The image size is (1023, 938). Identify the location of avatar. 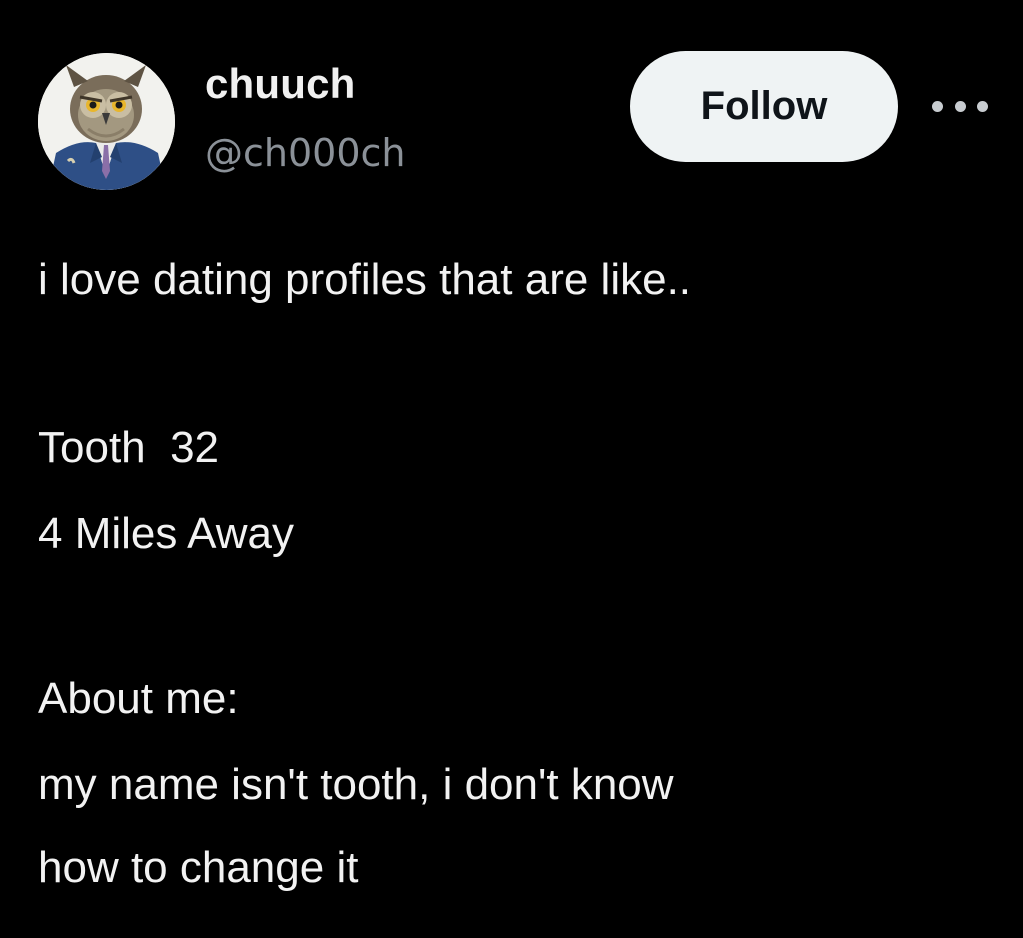
(106, 121).